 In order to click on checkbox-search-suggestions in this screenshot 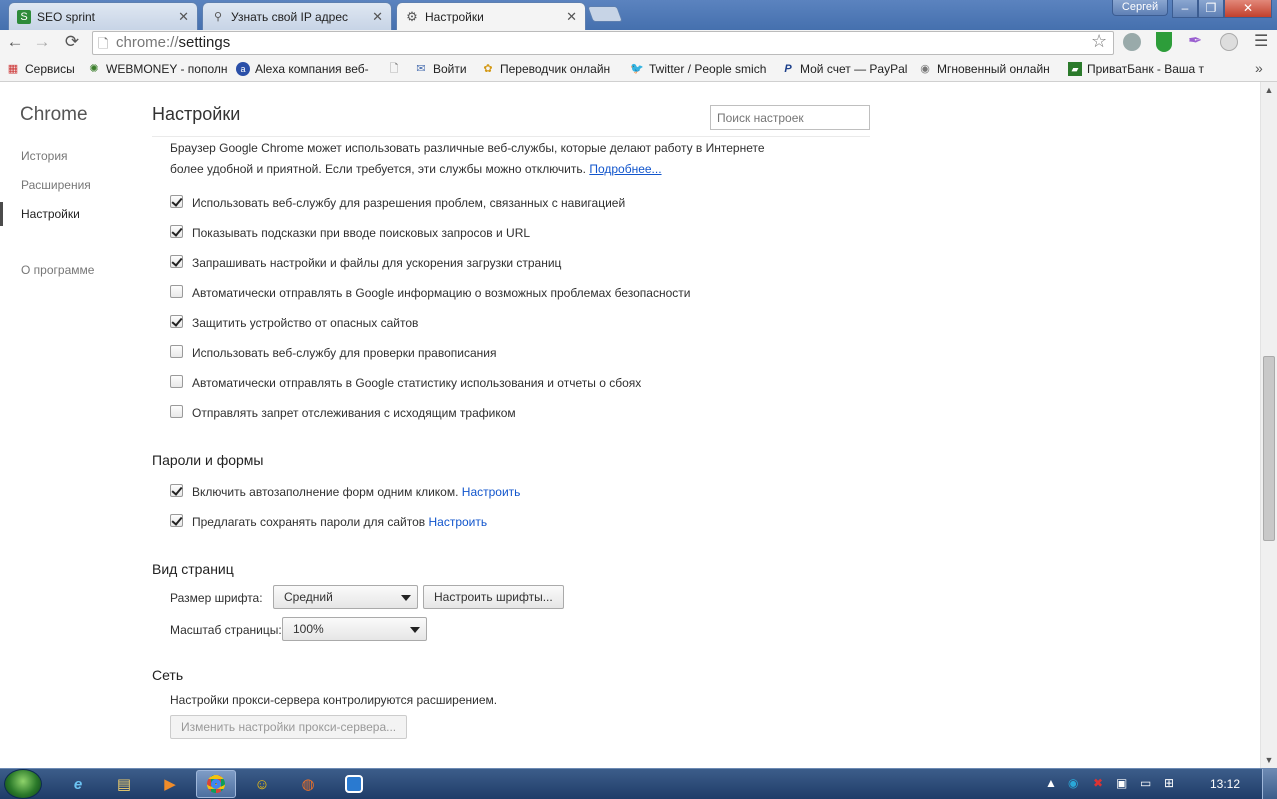, I will do `click(176, 231)`.